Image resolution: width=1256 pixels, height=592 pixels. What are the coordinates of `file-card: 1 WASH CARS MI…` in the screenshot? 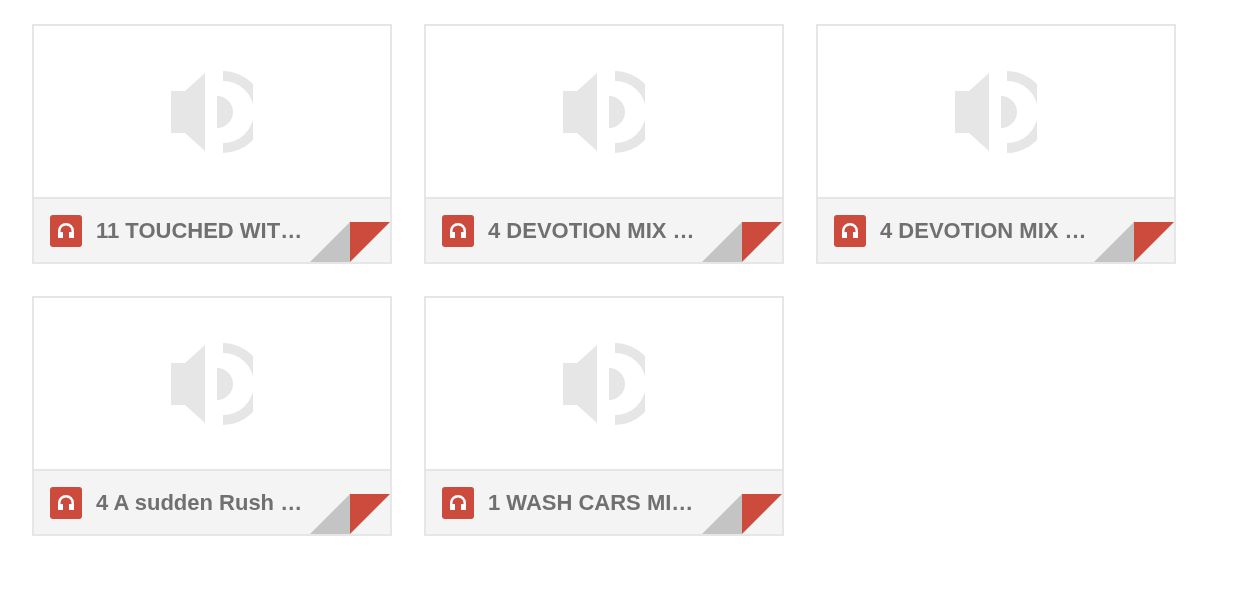 It's located at (604, 416).